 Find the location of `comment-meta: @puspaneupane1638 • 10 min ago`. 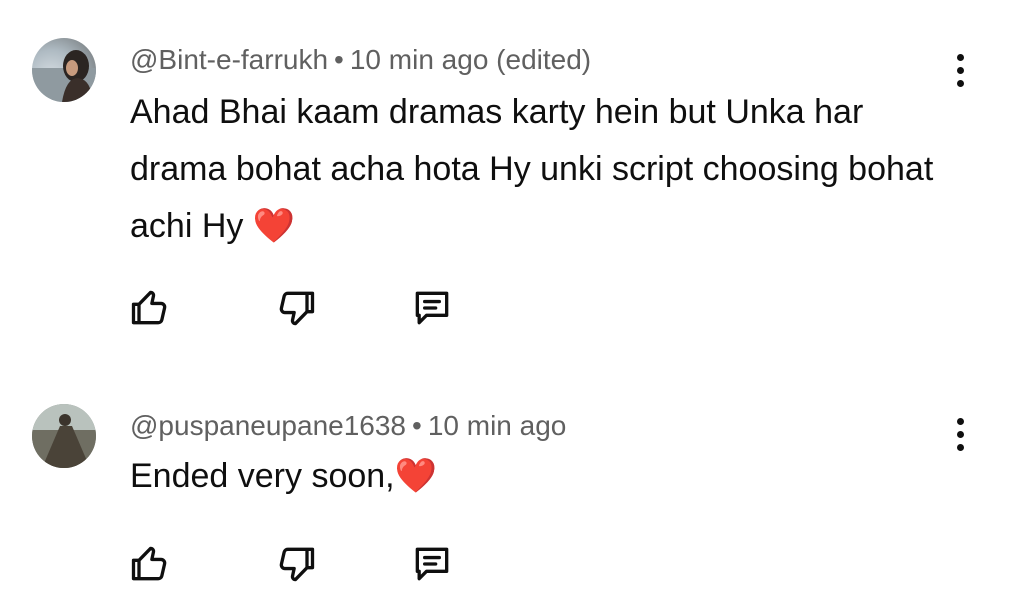

comment-meta: @puspaneupane1638 • 10 min ago is located at coordinates (348, 426).